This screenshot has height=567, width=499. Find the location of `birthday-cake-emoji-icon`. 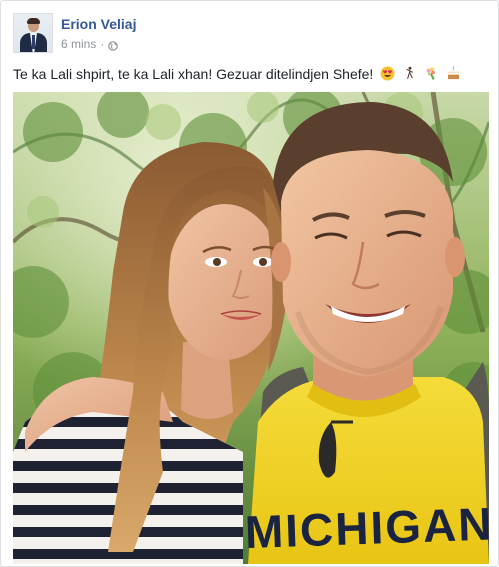

birthday-cake-emoji-icon is located at coordinates (453, 73).